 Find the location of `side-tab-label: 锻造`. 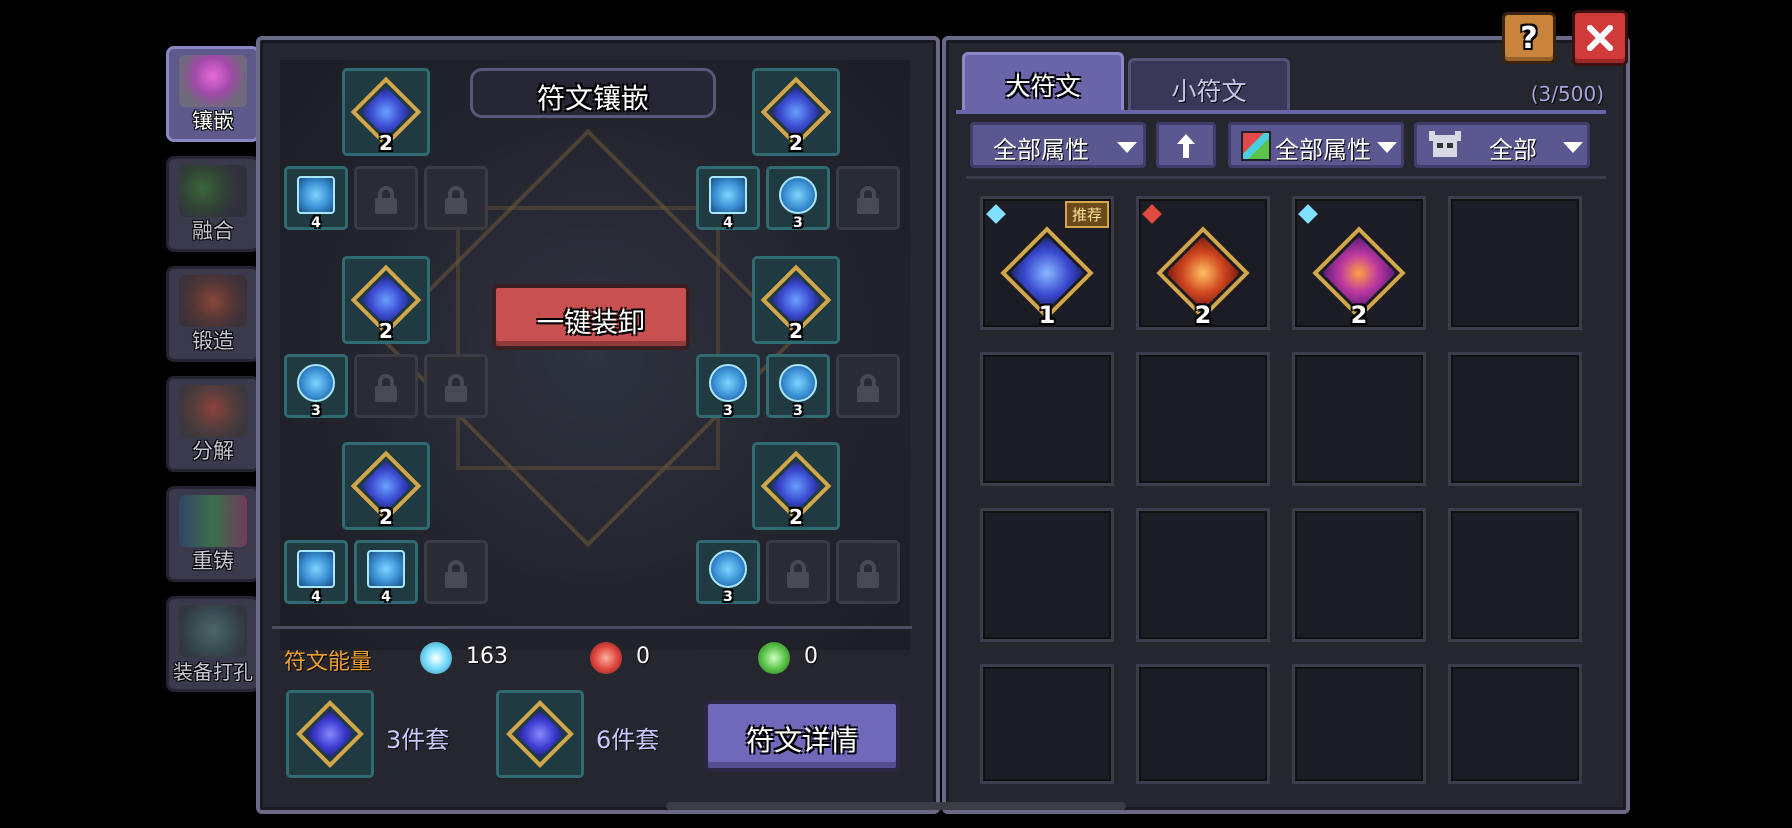

side-tab-label: 锻造 is located at coordinates (213, 341).